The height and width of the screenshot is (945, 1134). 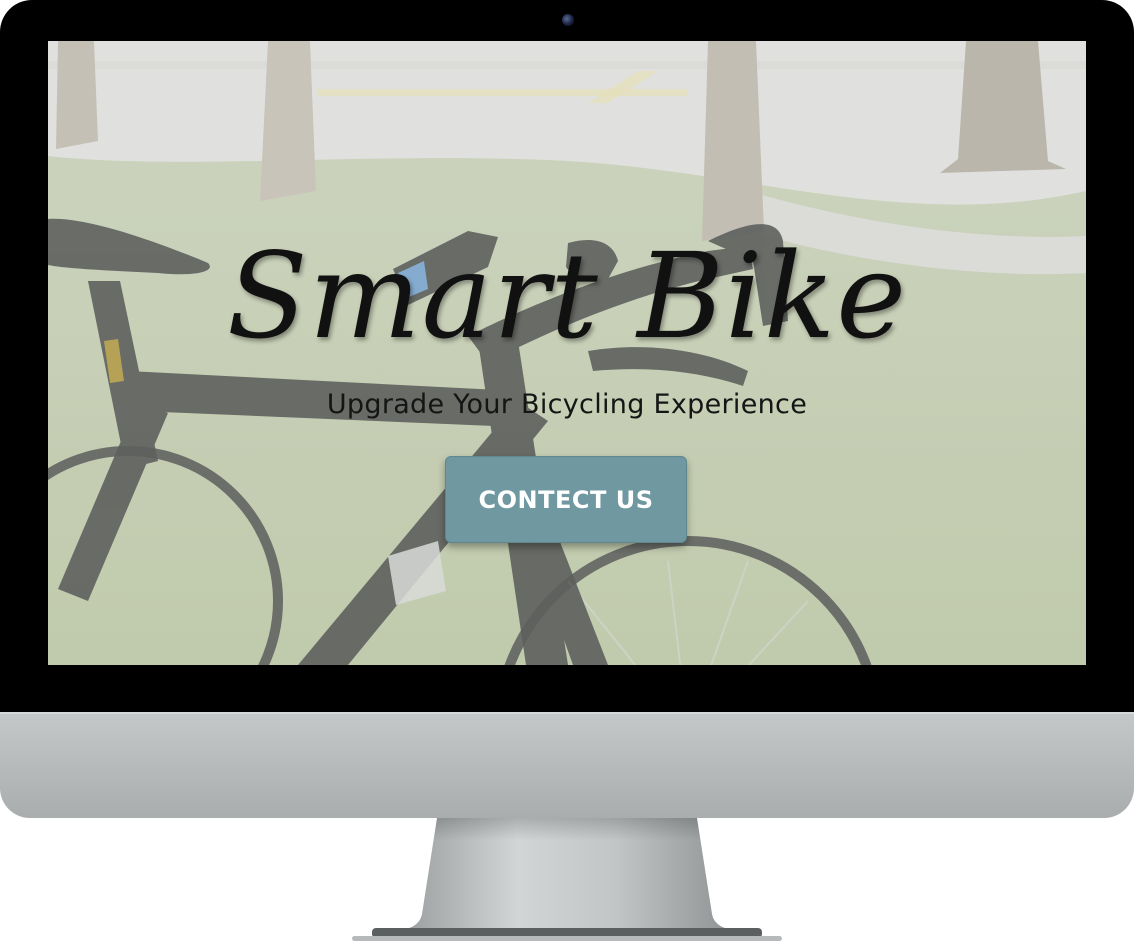 I want to click on chin-highlight, so click(x=567, y=713).